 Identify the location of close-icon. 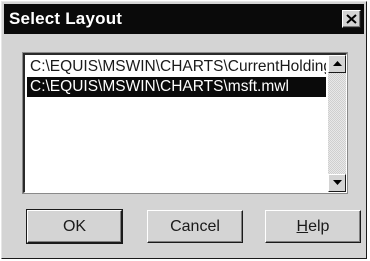
(351, 19).